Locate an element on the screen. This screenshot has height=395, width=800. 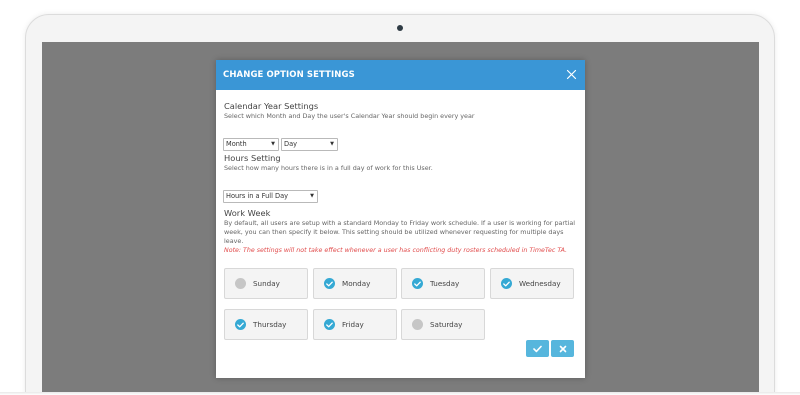
cancel-button is located at coordinates (562, 348).